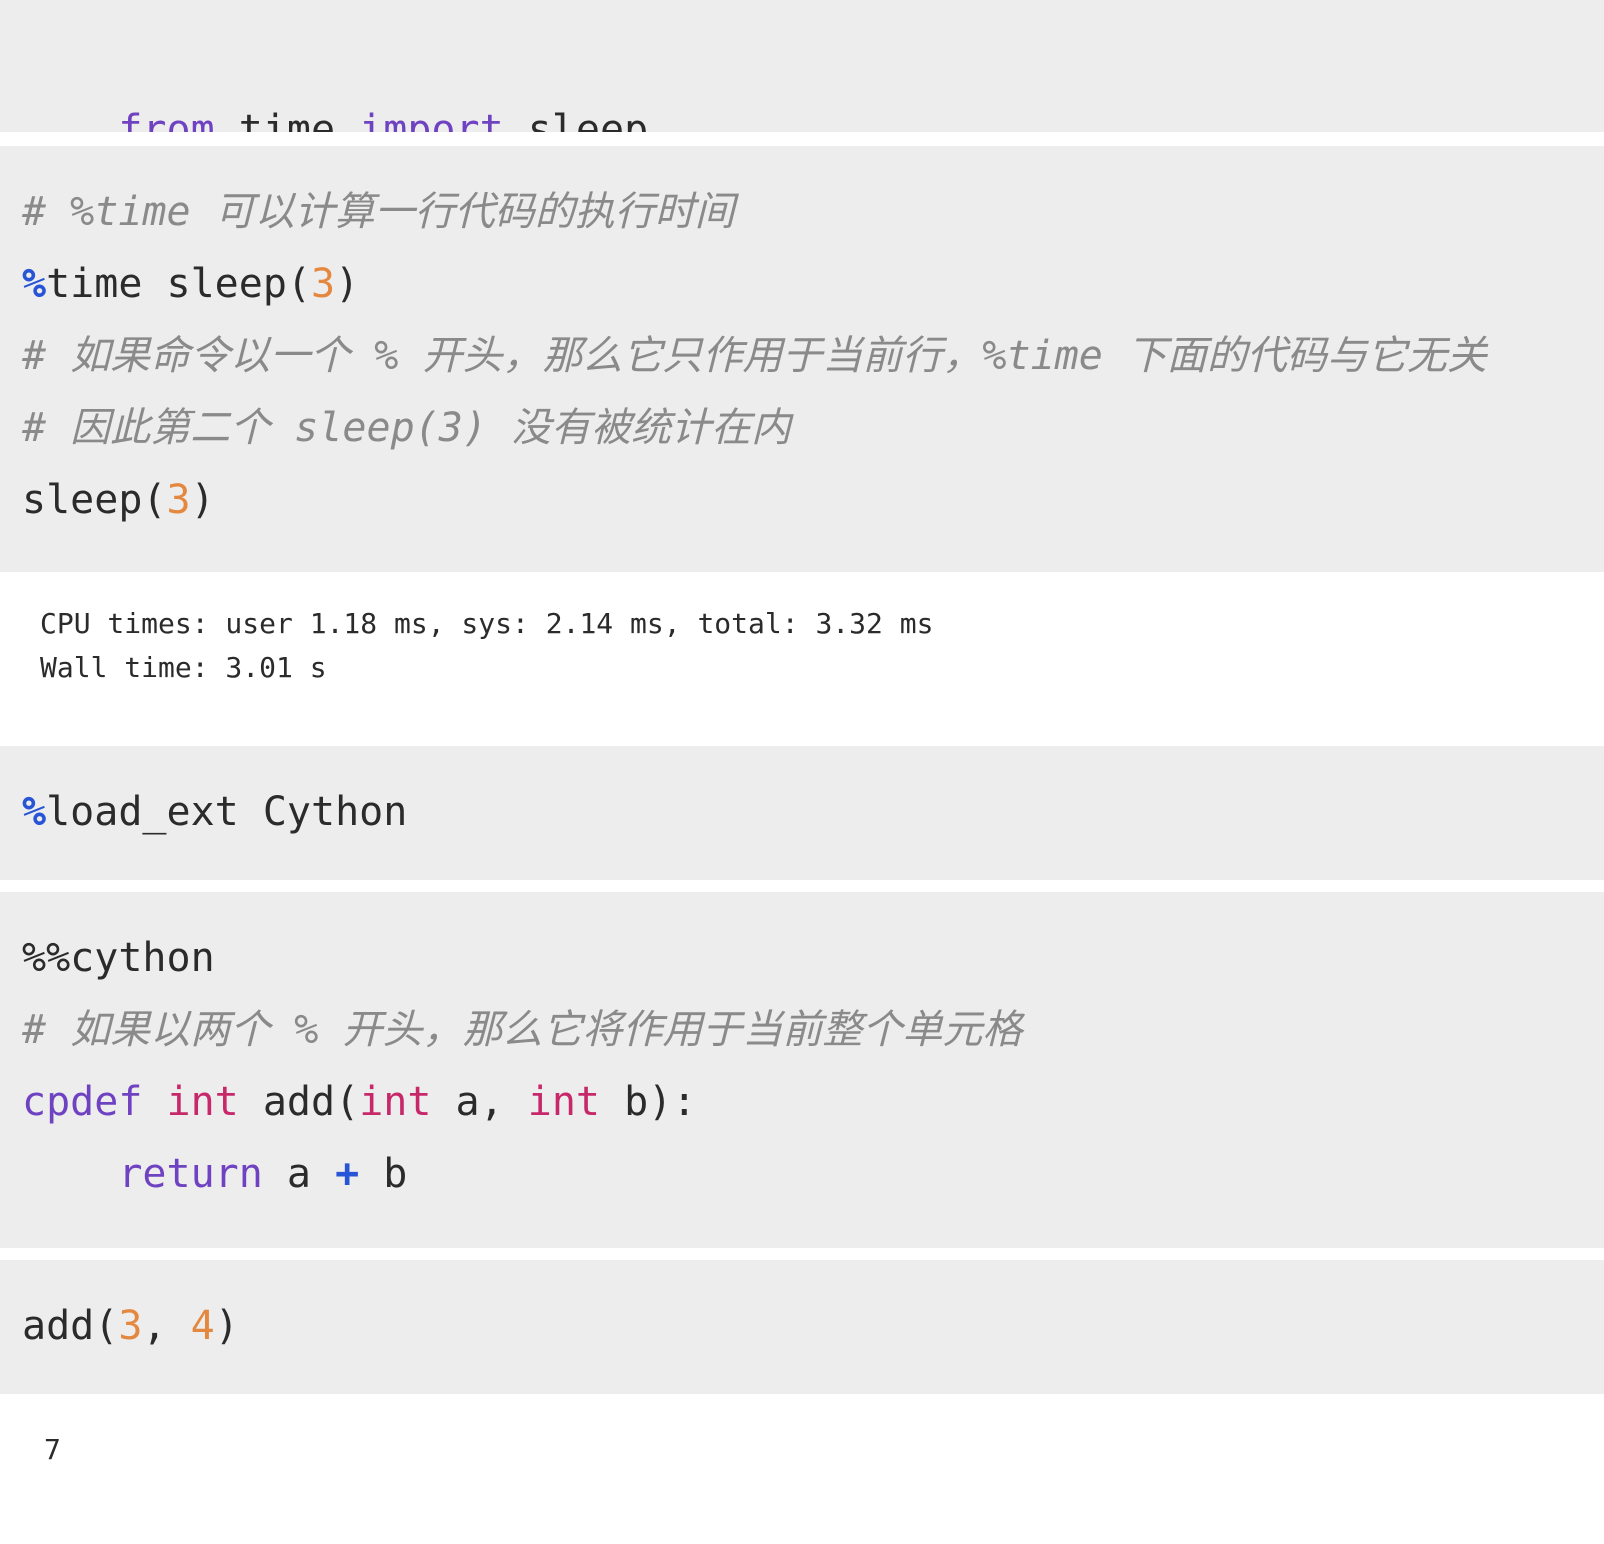 The image size is (1604, 1544). I want to click on output-area-result: 7, so click(802, 1469).